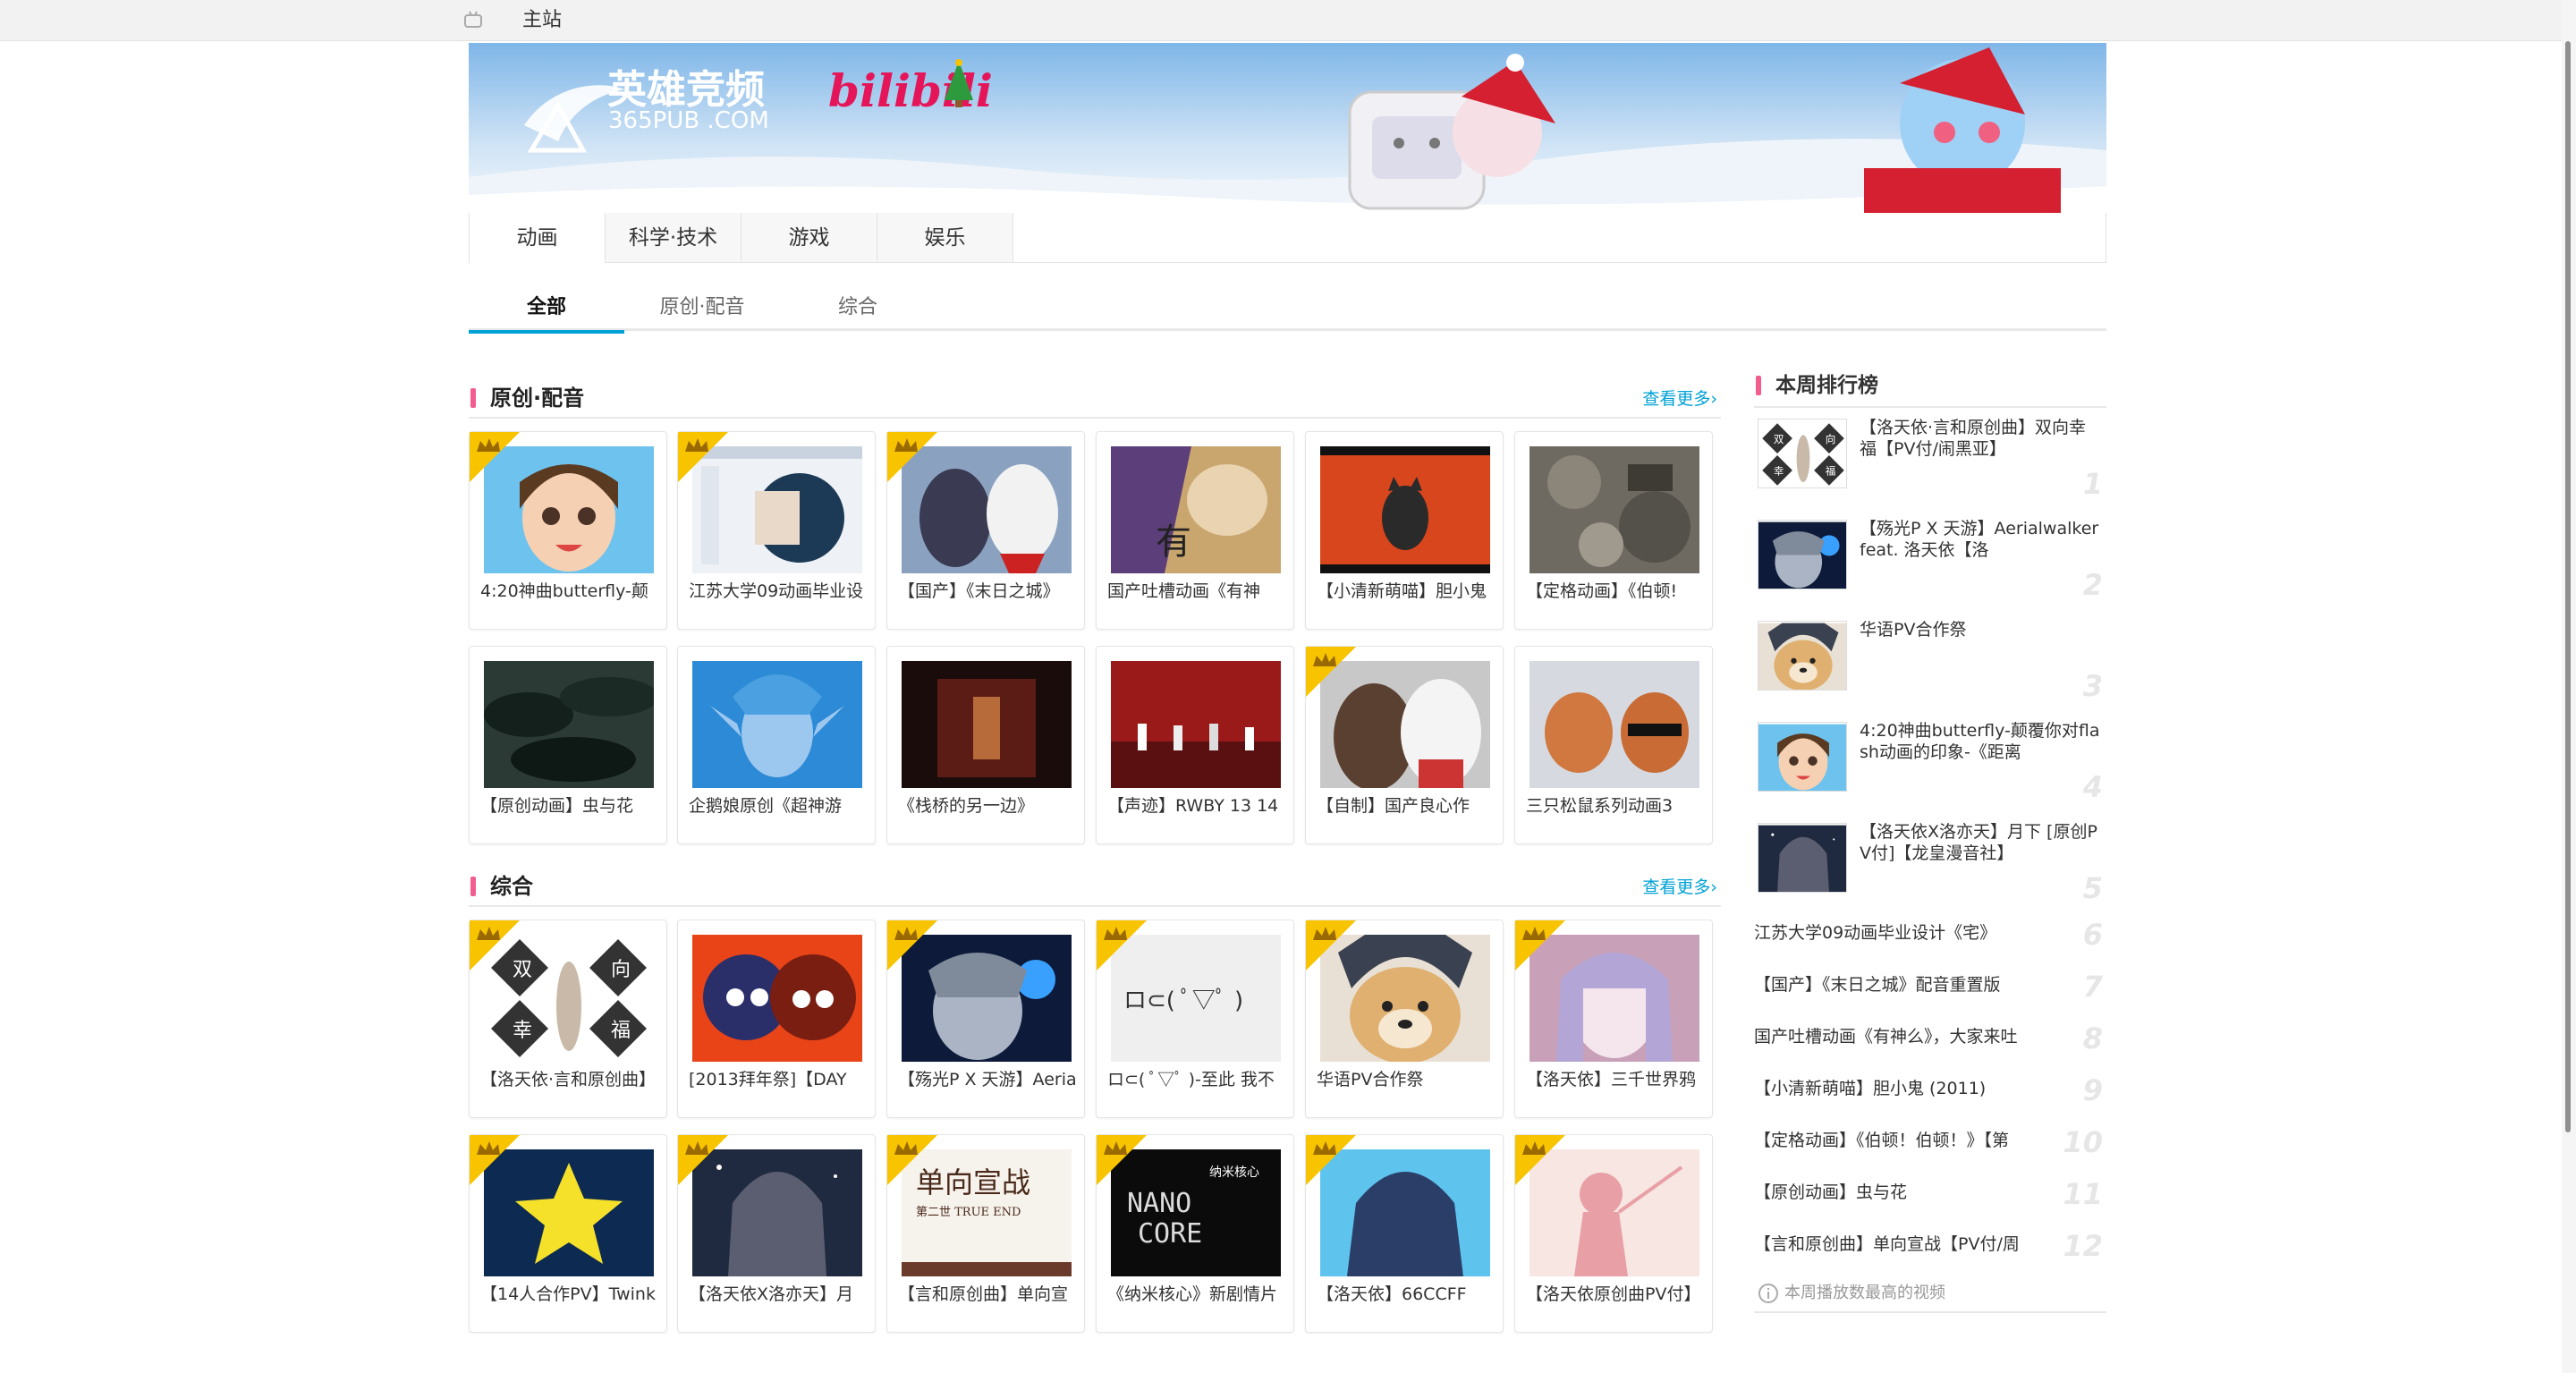  I want to click on video-title: 【殇光P X 天游】Aeria, so click(987, 1079).